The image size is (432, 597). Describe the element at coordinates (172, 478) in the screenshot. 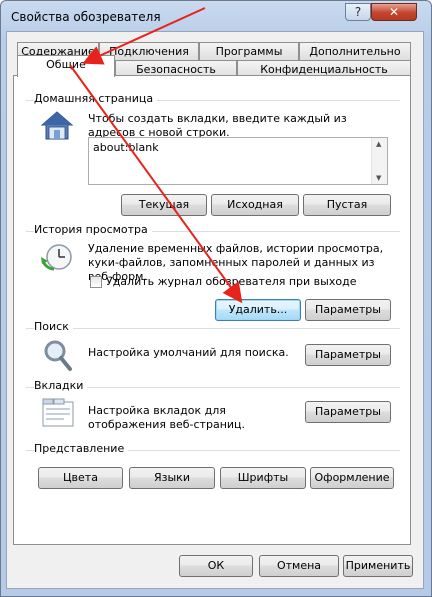

I see `languages-button: Языки` at that location.